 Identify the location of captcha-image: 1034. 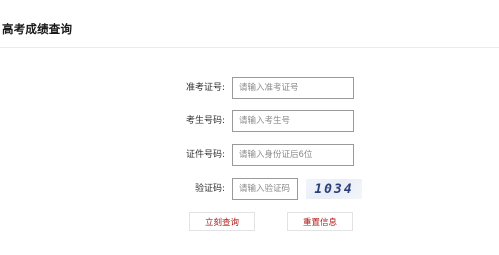
(334, 189).